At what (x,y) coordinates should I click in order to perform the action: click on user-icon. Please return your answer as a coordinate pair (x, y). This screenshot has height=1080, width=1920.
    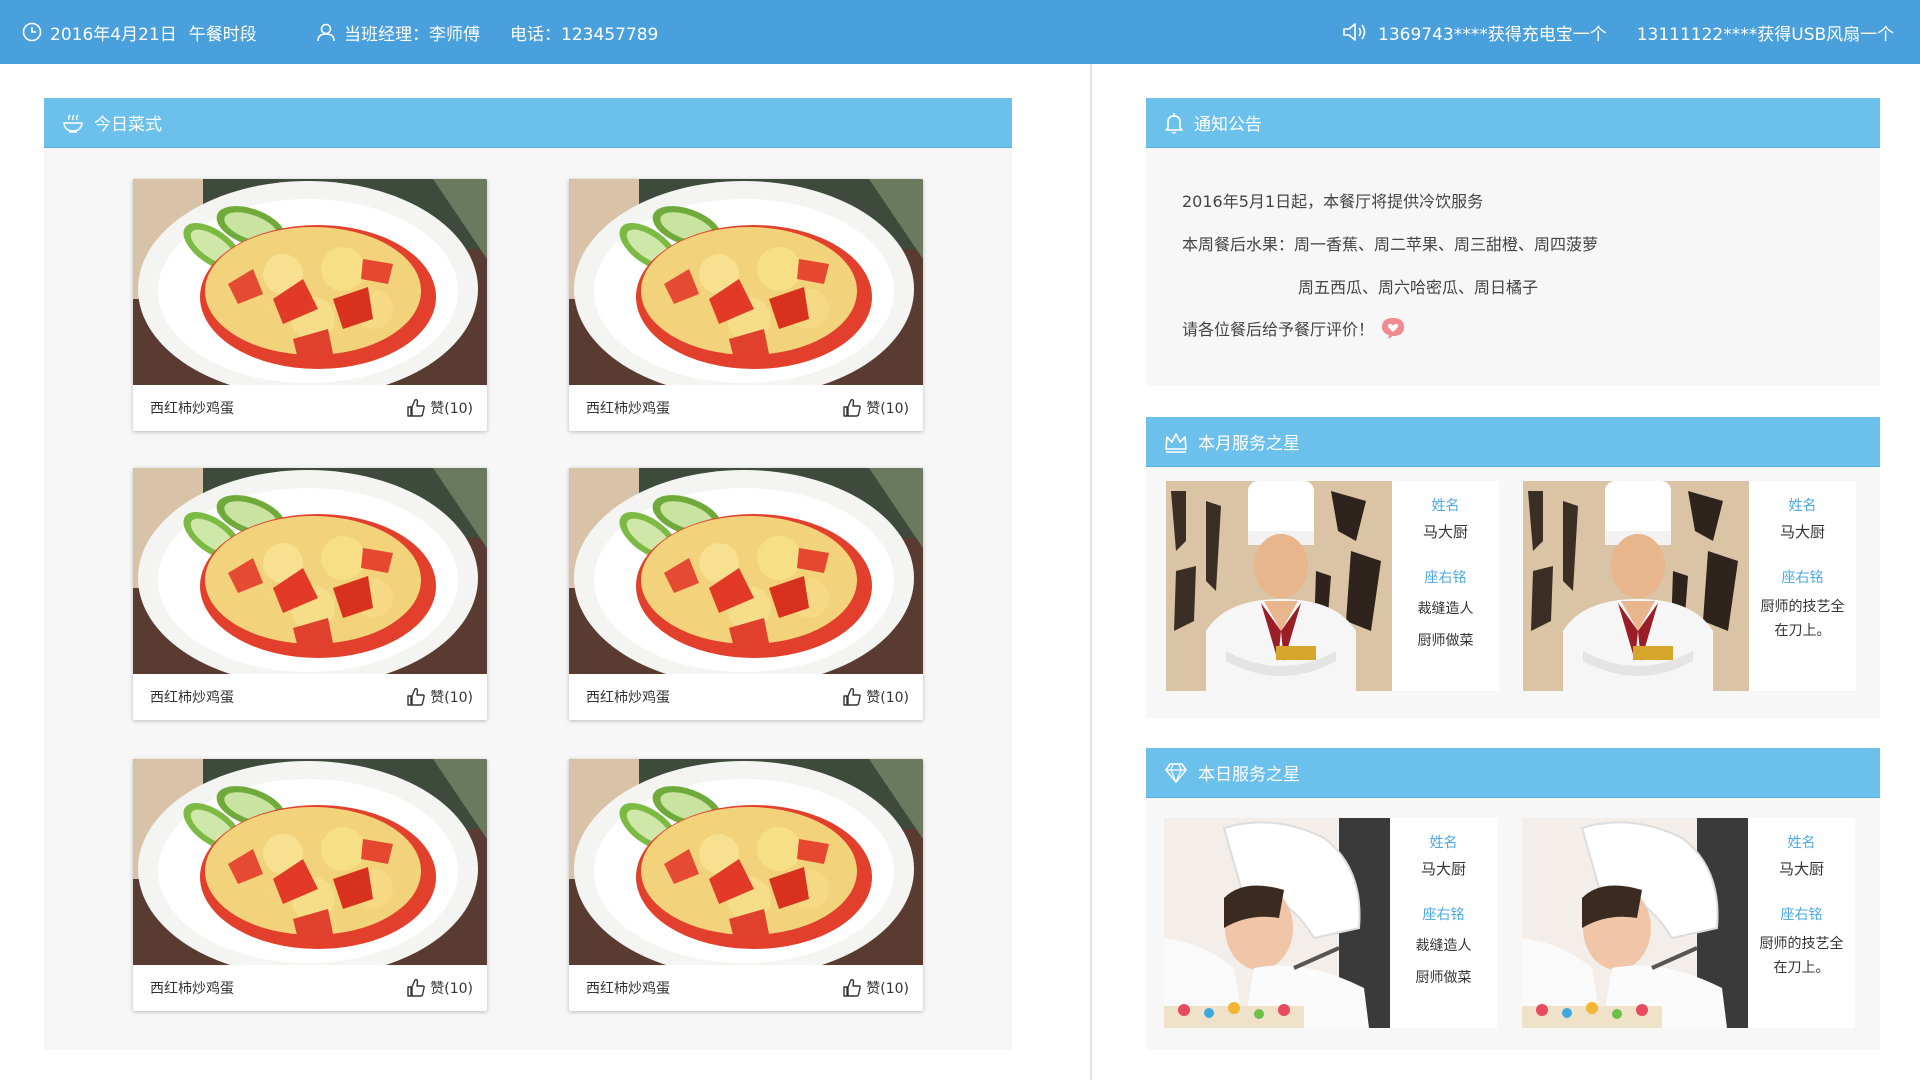
    Looking at the image, I should click on (326, 32).